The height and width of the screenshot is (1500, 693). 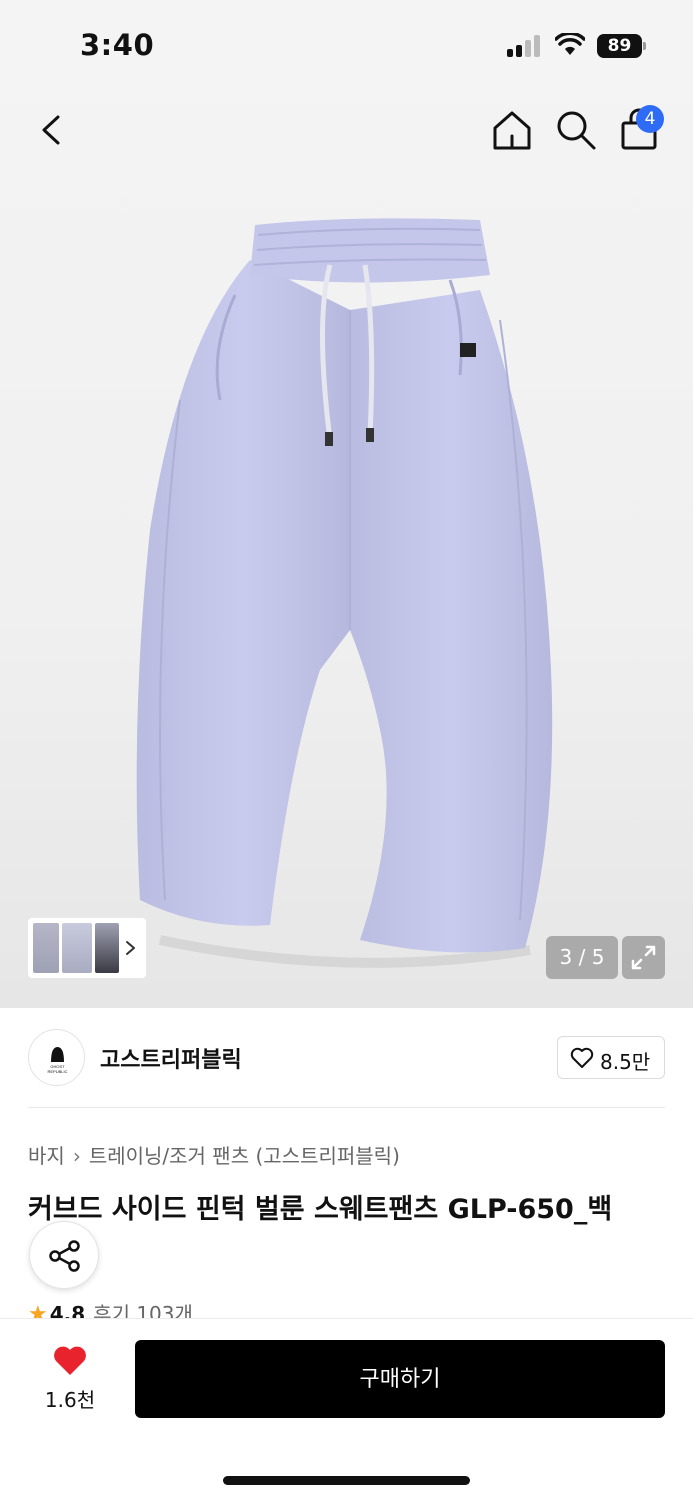 What do you see at coordinates (570, 44) in the screenshot?
I see `wifi-icon` at bounding box center [570, 44].